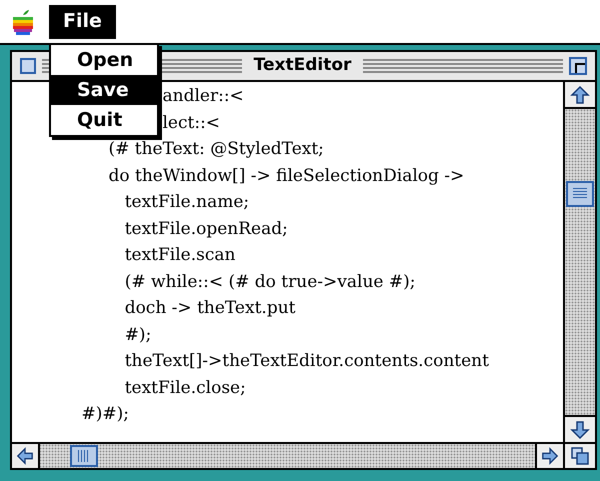  I want to click on resize-icon, so click(580, 456).